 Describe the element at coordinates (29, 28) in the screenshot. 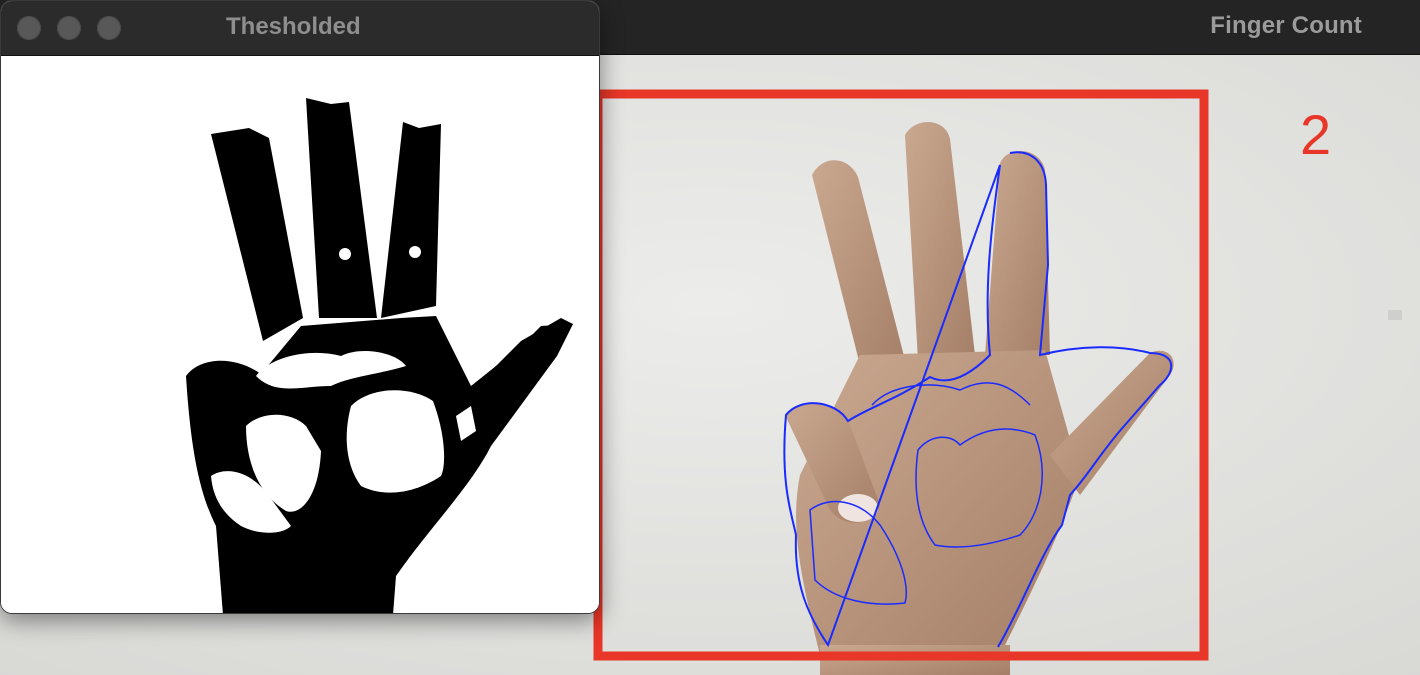

I see `close-button-icon` at that location.